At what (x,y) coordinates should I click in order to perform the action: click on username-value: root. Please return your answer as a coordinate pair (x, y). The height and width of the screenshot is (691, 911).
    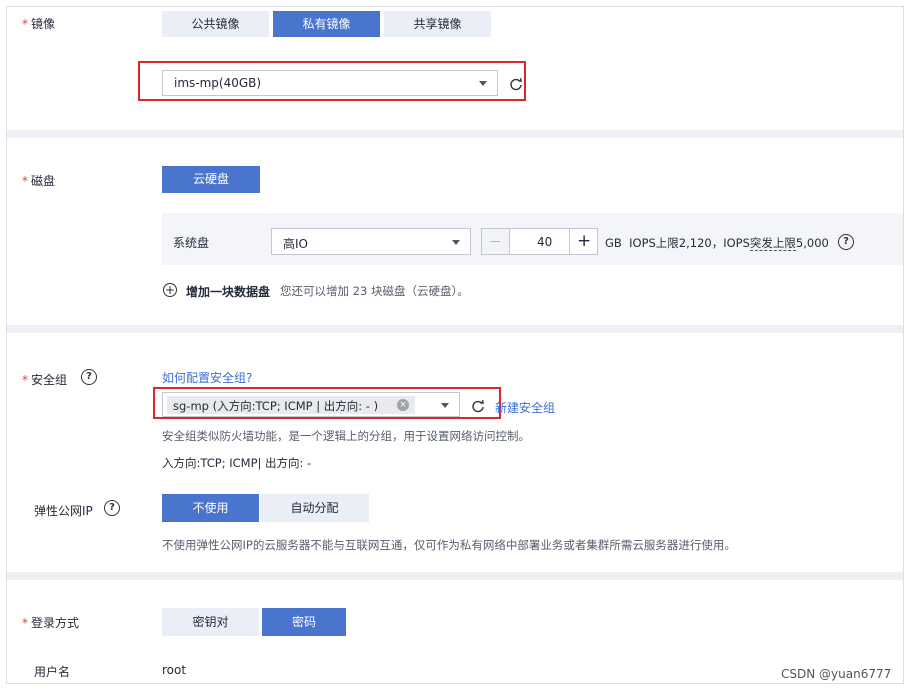
    Looking at the image, I should click on (174, 670).